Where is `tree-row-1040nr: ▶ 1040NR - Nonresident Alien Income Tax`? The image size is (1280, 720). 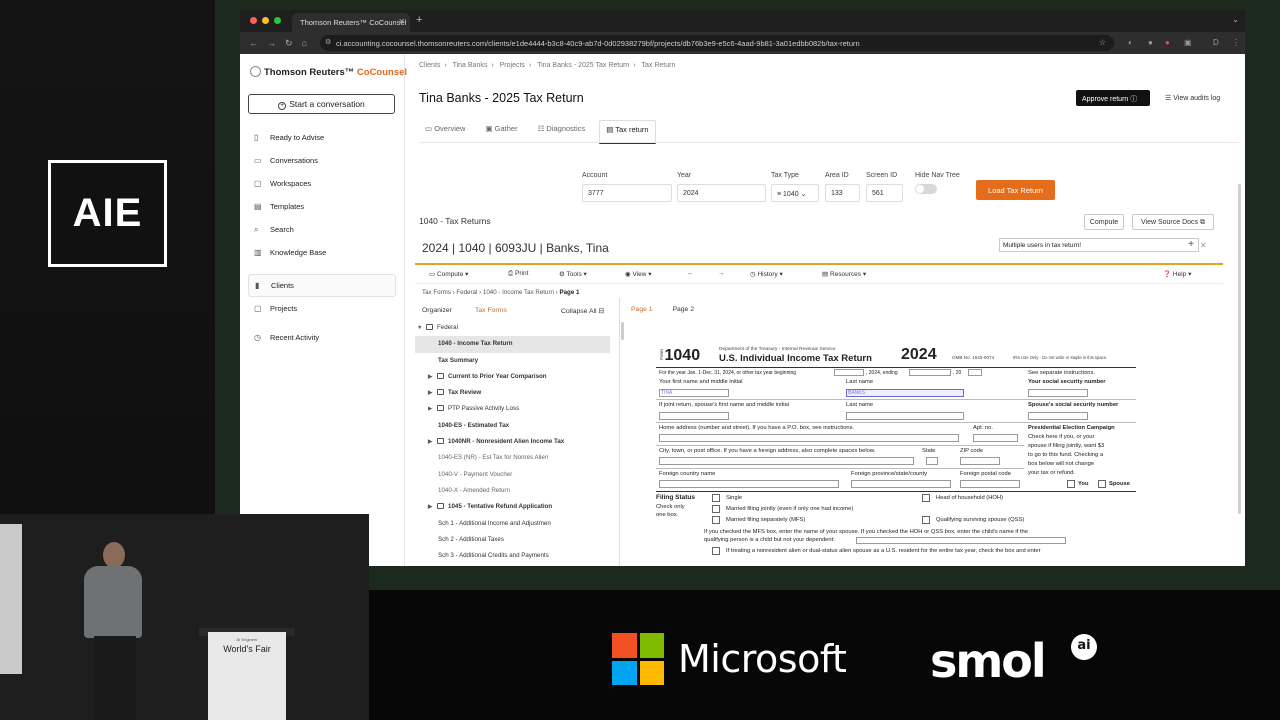 tree-row-1040nr: ▶ 1040NR - Nonresident Alien Income Tax is located at coordinates (512, 442).